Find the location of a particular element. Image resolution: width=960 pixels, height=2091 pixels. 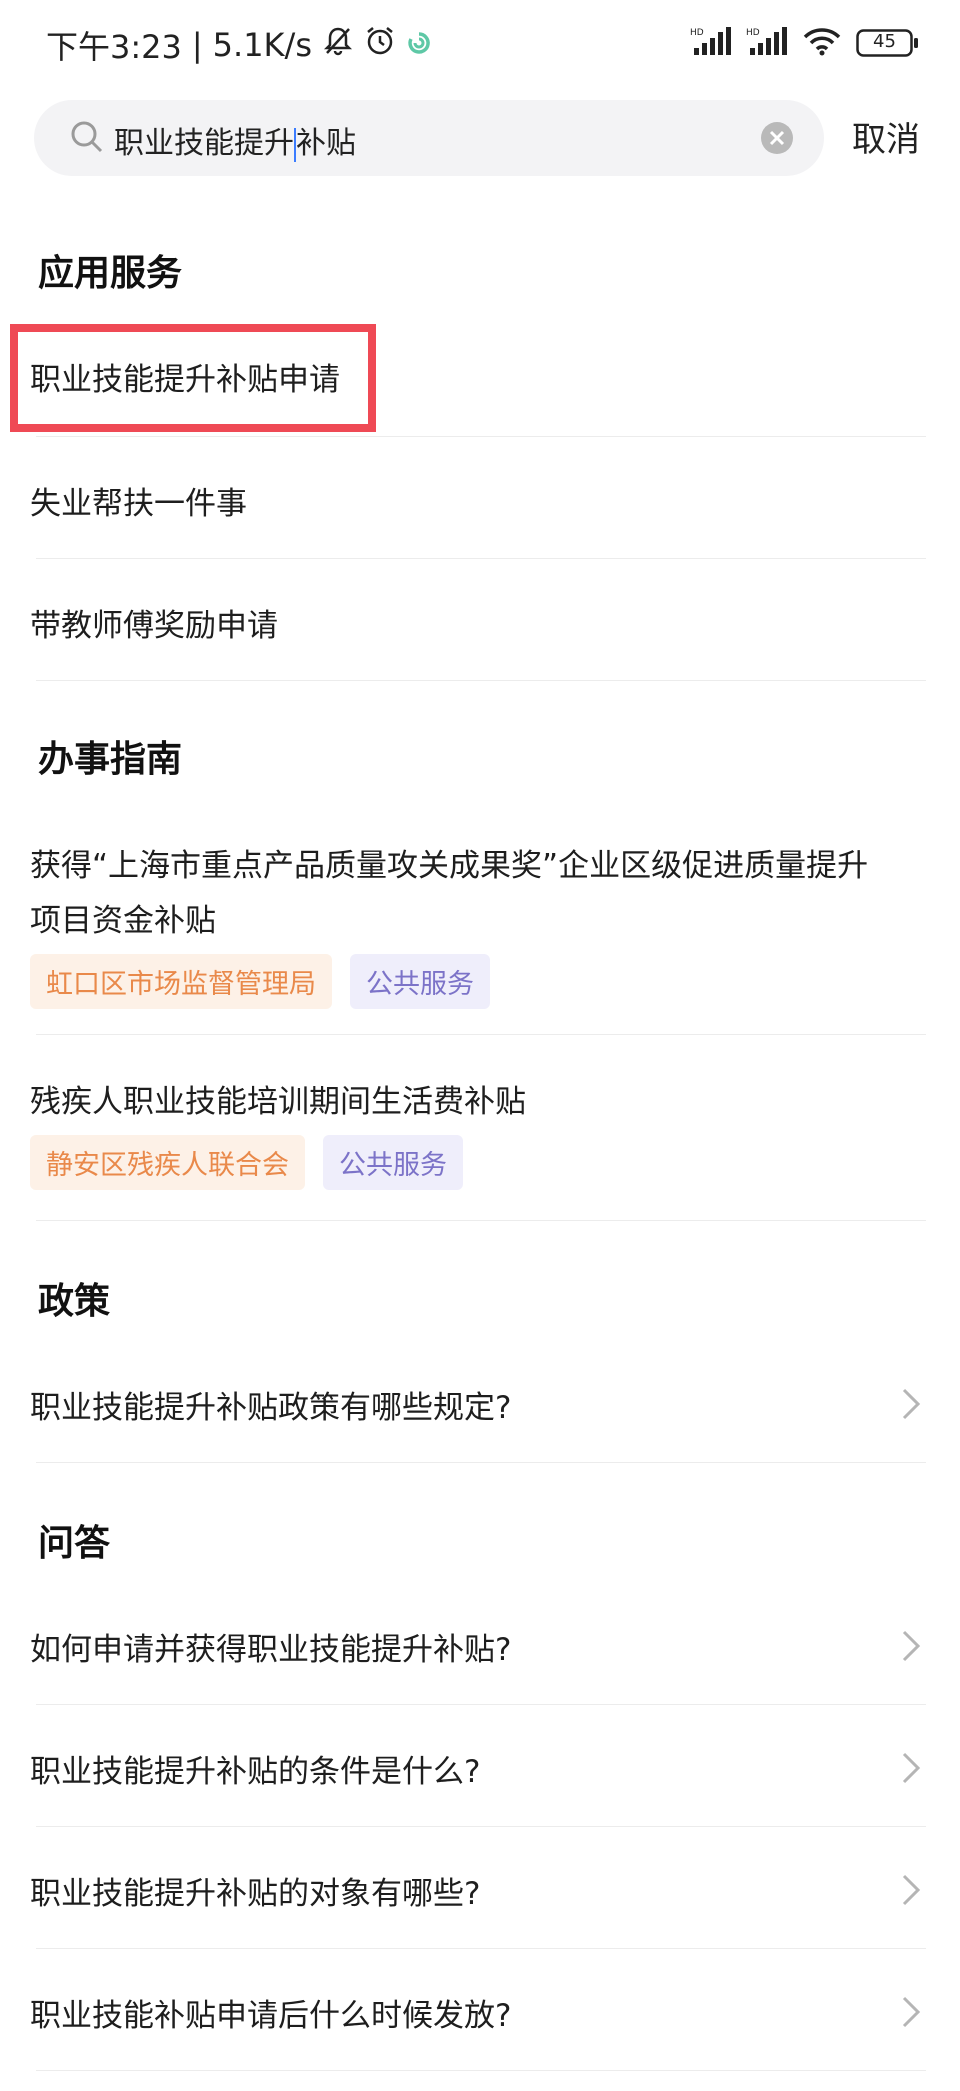

qa-item: 职业技能补贴申请后什么时候发放? is located at coordinates (478, 2012).